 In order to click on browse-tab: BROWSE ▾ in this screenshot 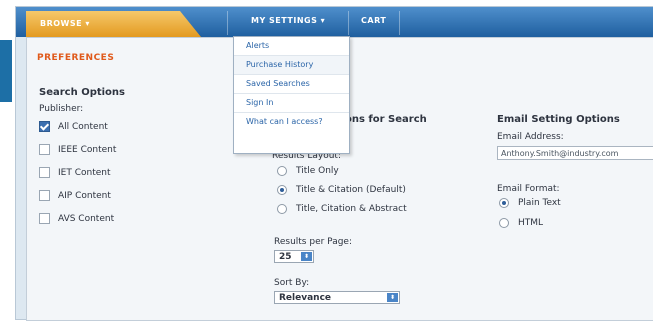, I will do `click(113, 24)`.